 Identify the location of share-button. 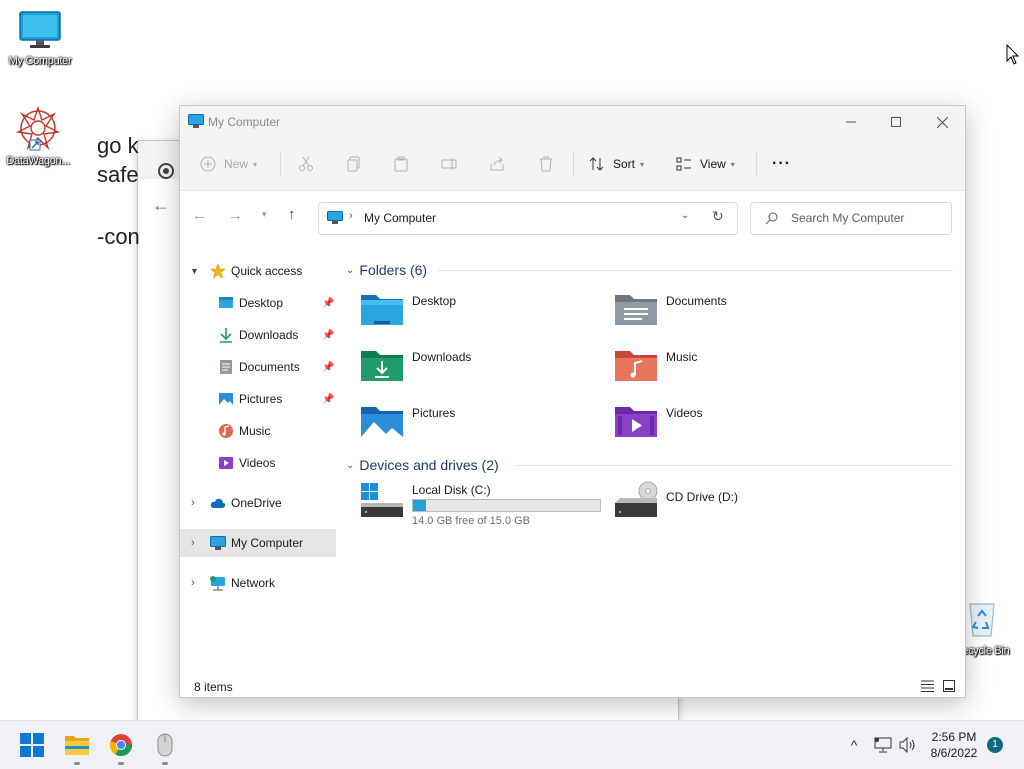
(497, 164).